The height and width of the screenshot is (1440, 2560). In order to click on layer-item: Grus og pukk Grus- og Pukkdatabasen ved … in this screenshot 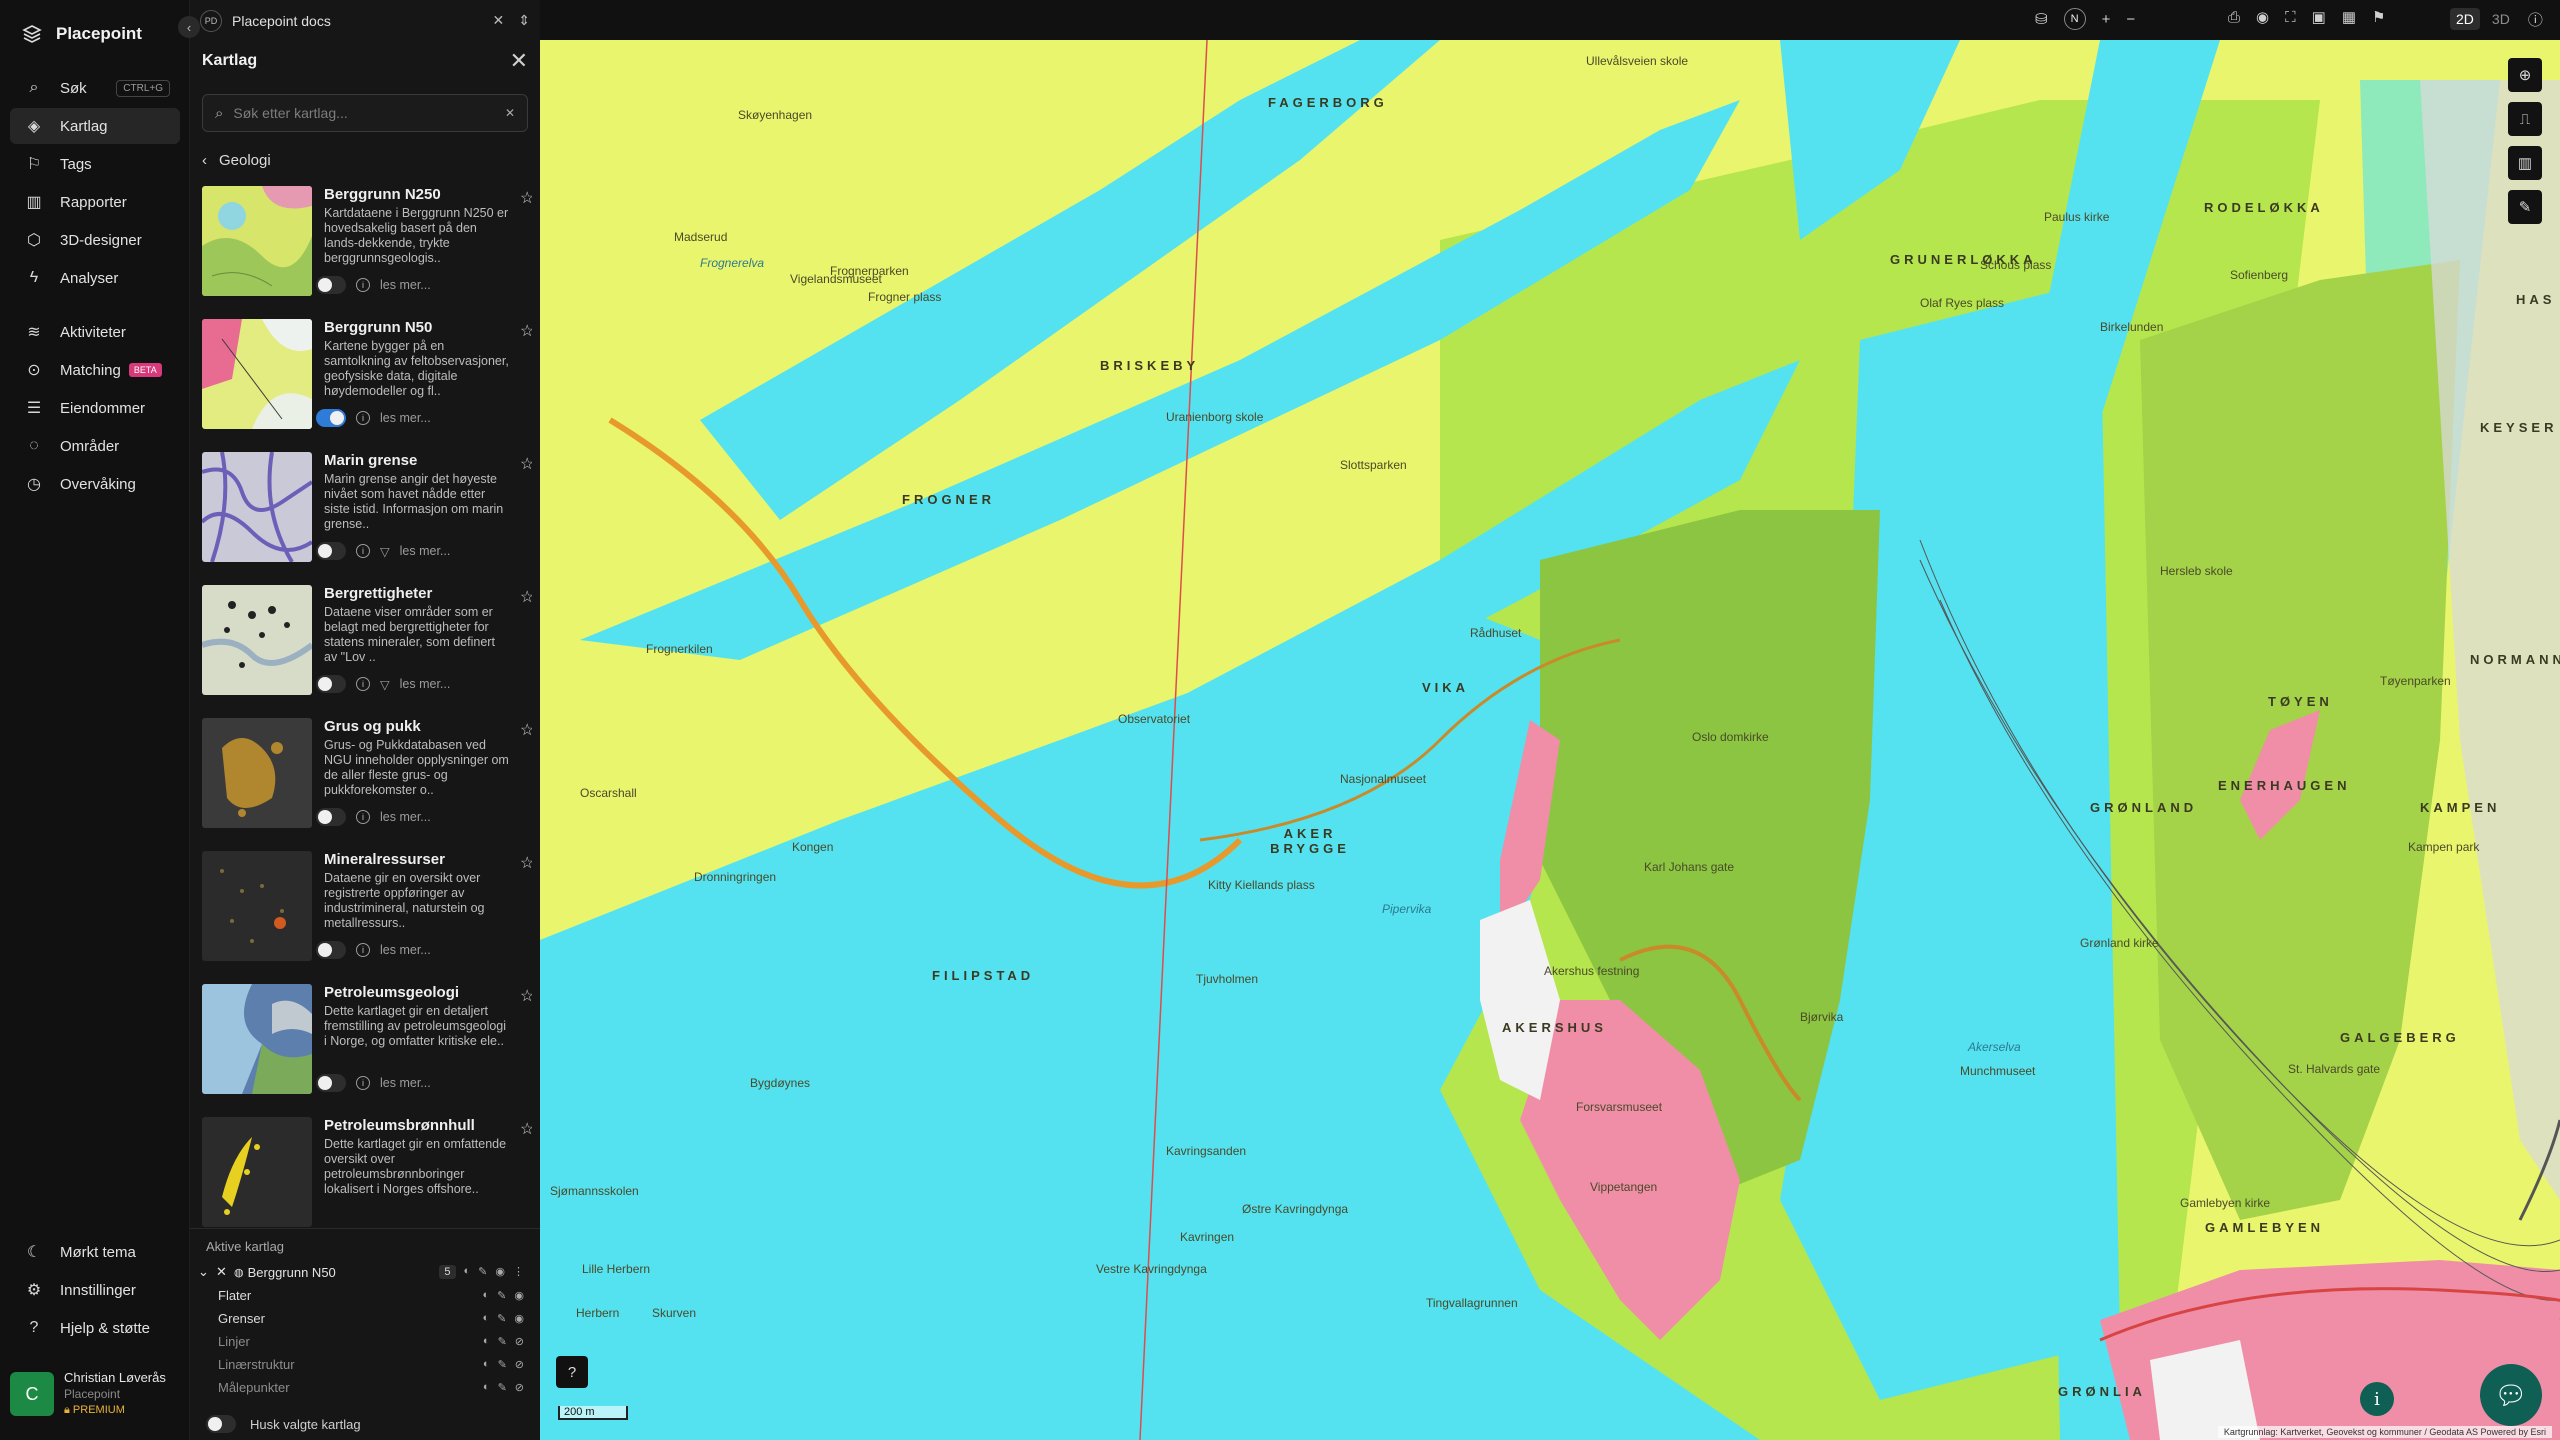, I will do `click(367, 782)`.